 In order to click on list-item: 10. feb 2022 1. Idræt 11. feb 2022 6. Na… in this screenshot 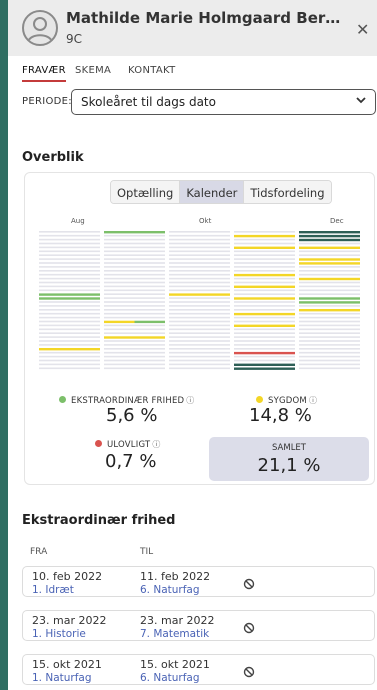, I will do `click(198, 581)`.